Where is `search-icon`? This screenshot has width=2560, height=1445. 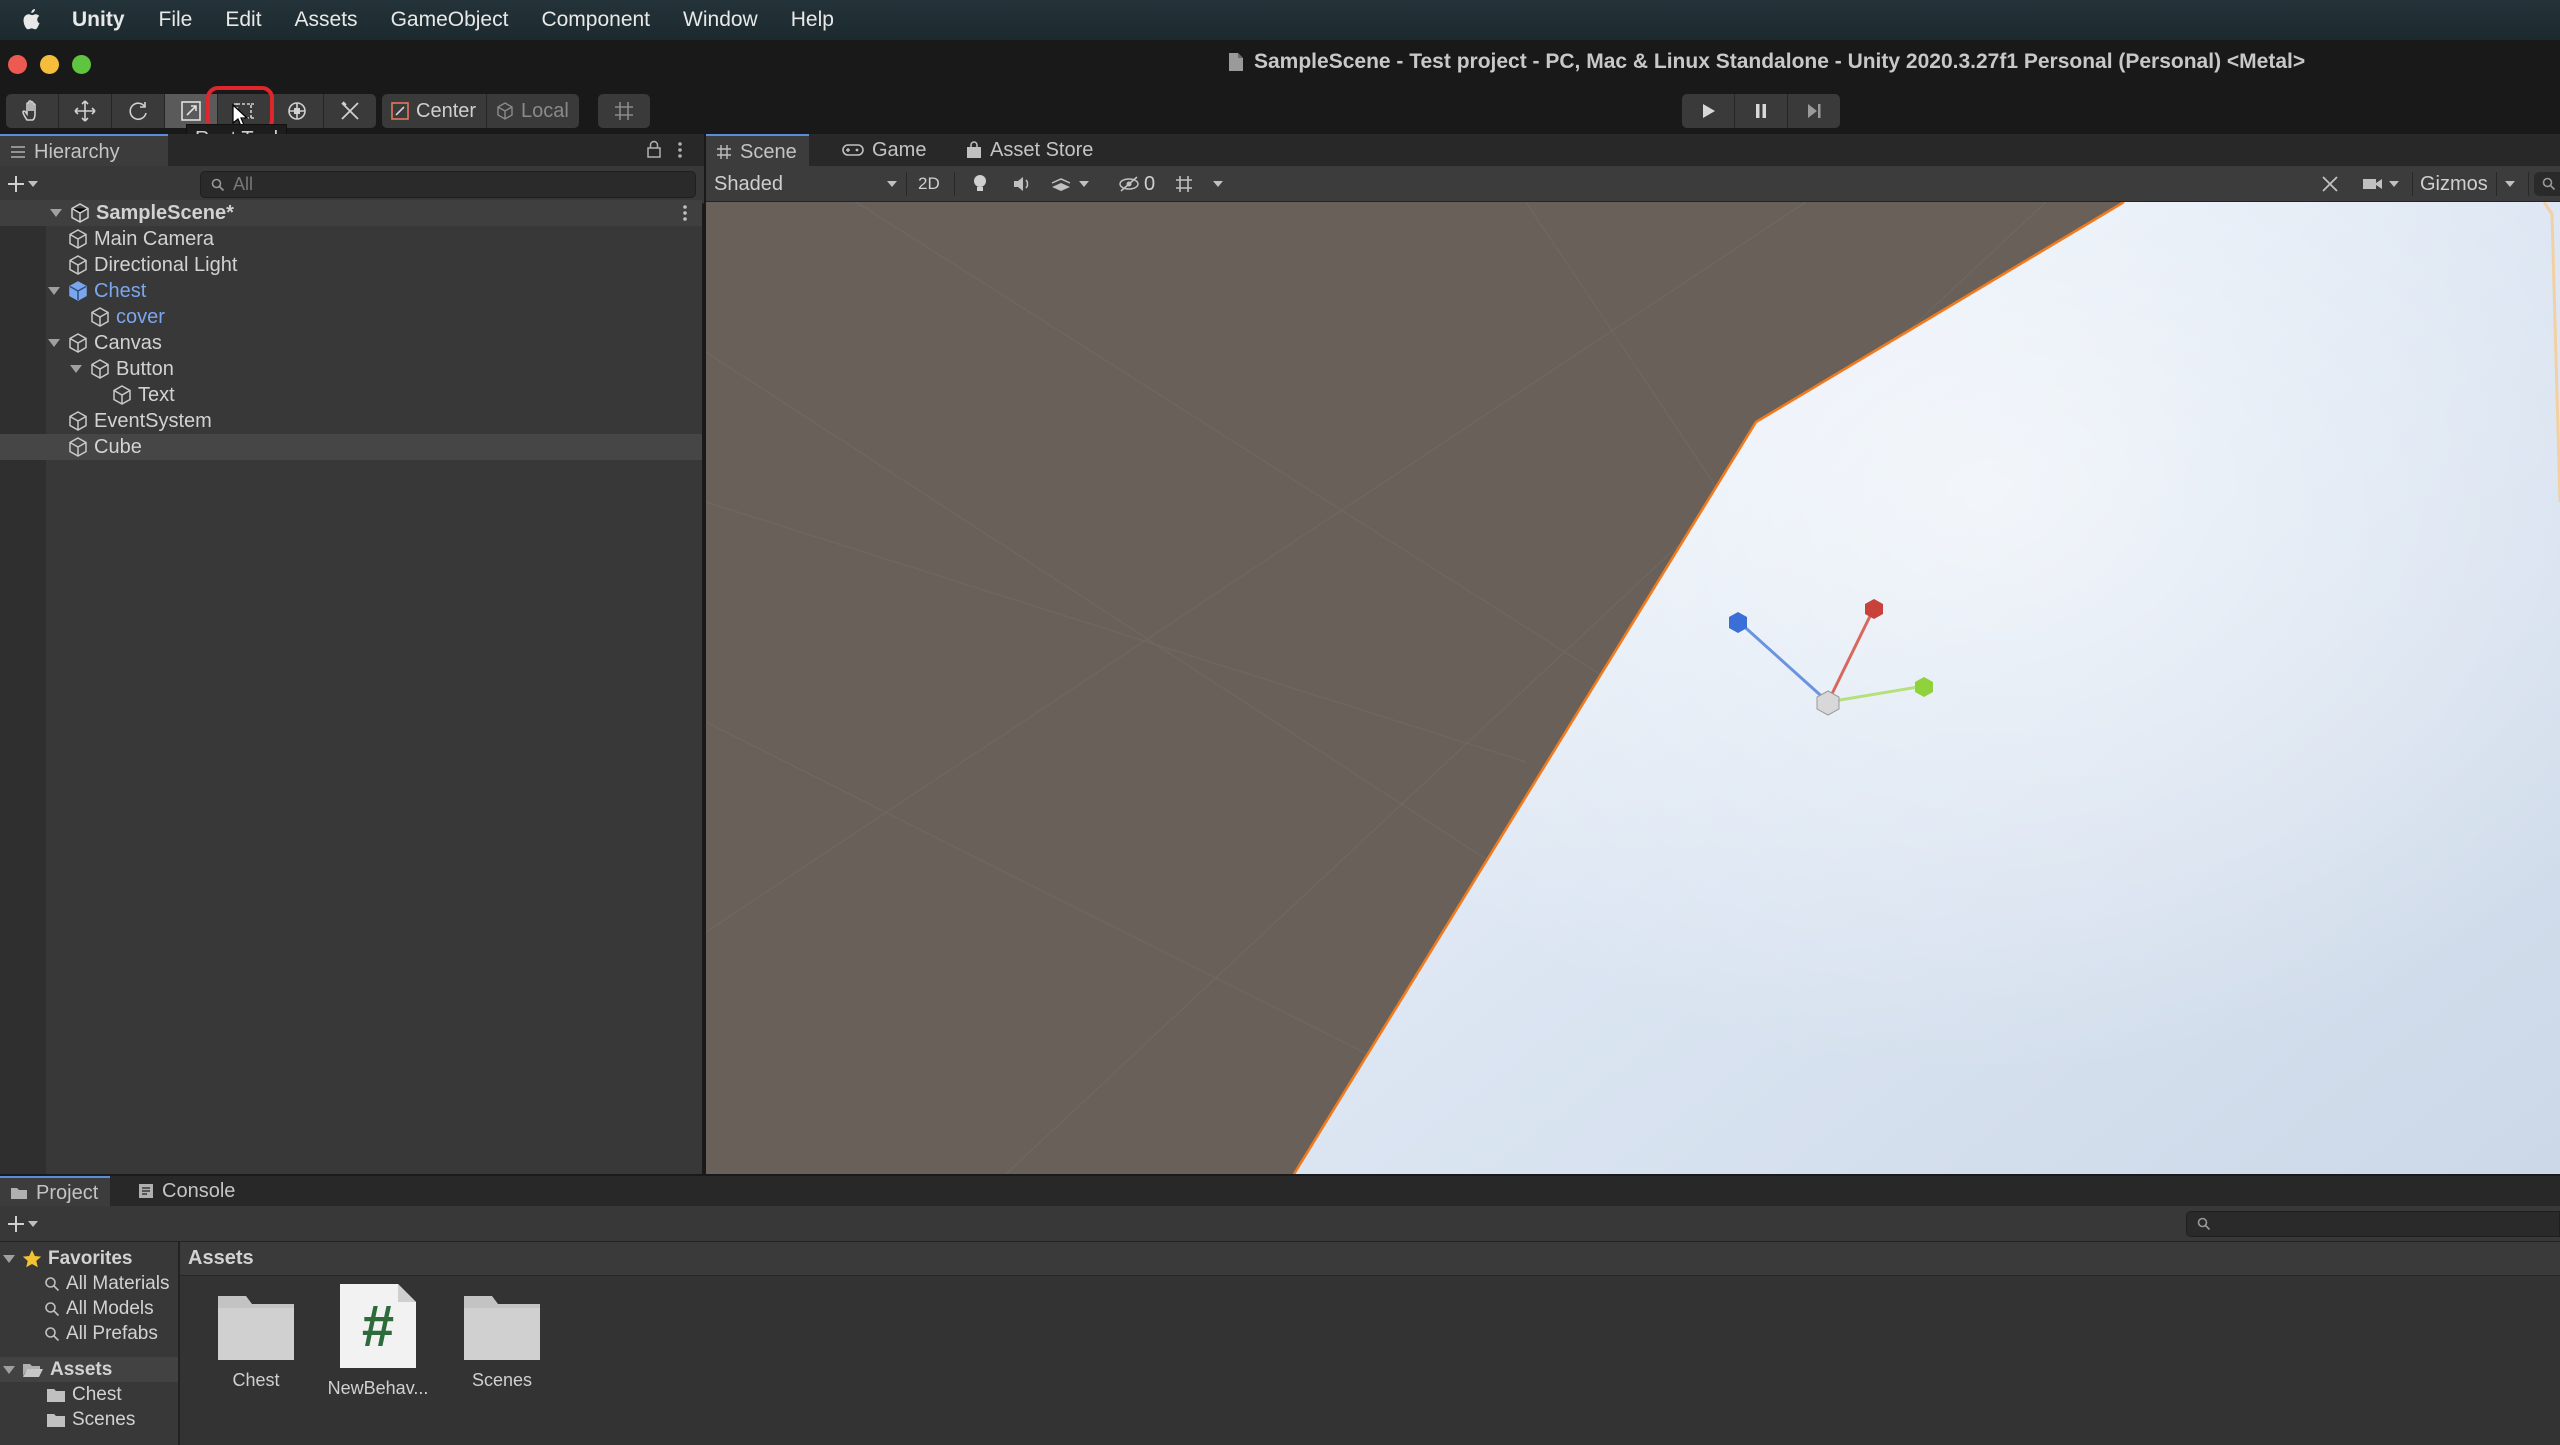
search-icon is located at coordinates (52, 1309).